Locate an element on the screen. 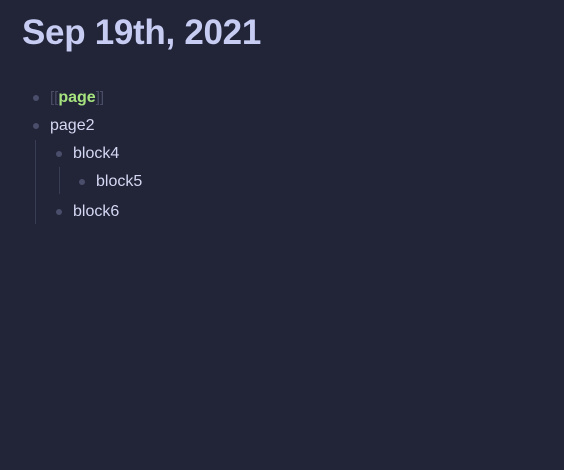  block-content: block5 is located at coordinates (119, 182).